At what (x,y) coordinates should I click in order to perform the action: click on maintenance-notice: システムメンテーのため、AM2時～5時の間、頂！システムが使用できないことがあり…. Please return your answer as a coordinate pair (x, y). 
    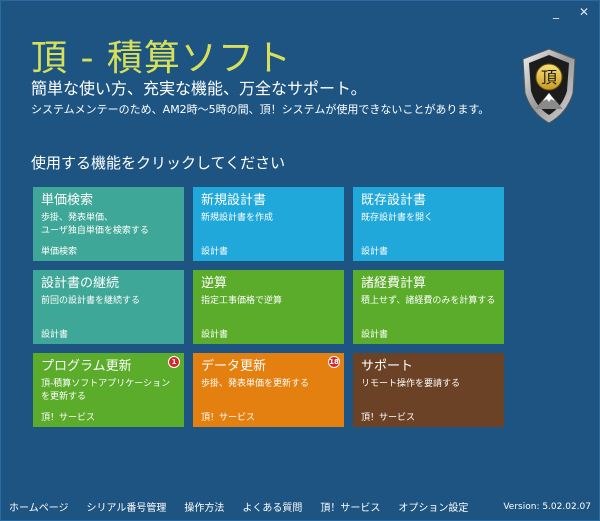
    Looking at the image, I should click on (260, 109).